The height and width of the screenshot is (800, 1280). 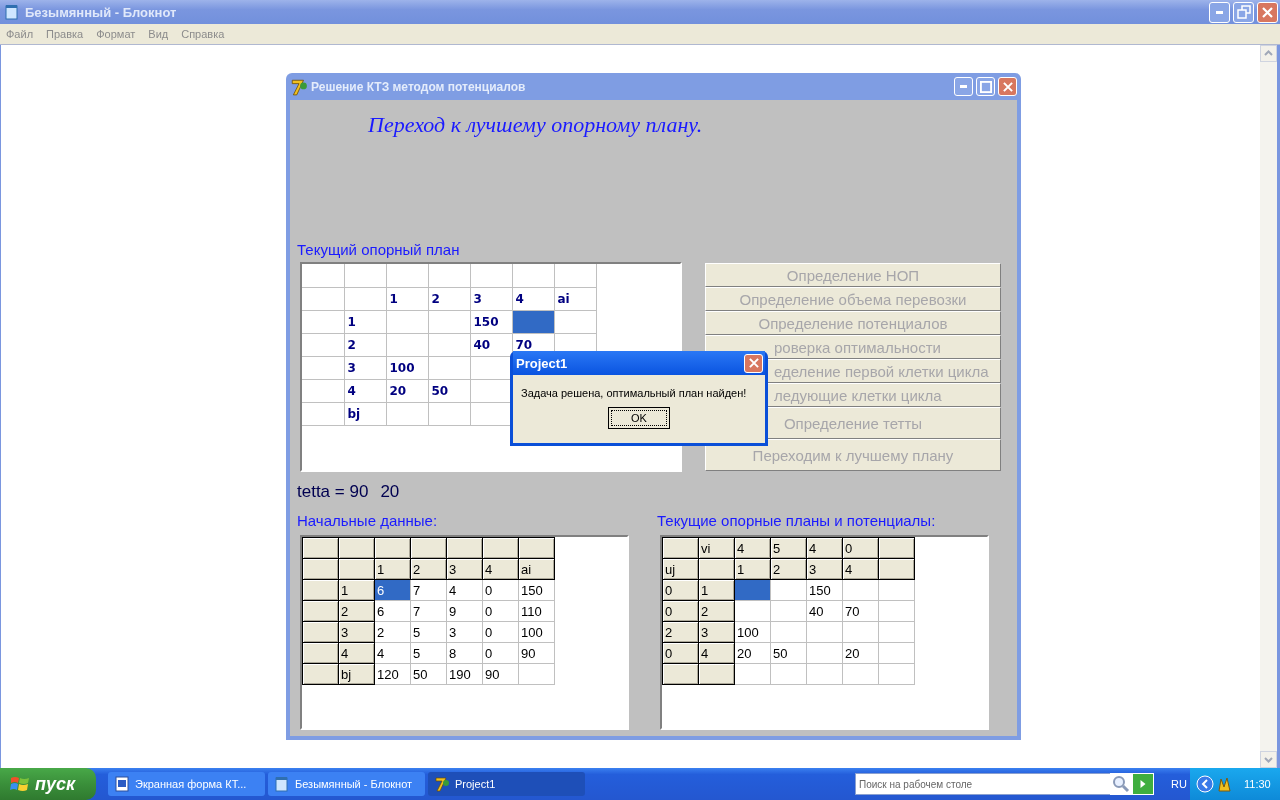 What do you see at coordinates (1268, 53) in the screenshot?
I see `scroll-up-icon` at bounding box center [1268, 53].